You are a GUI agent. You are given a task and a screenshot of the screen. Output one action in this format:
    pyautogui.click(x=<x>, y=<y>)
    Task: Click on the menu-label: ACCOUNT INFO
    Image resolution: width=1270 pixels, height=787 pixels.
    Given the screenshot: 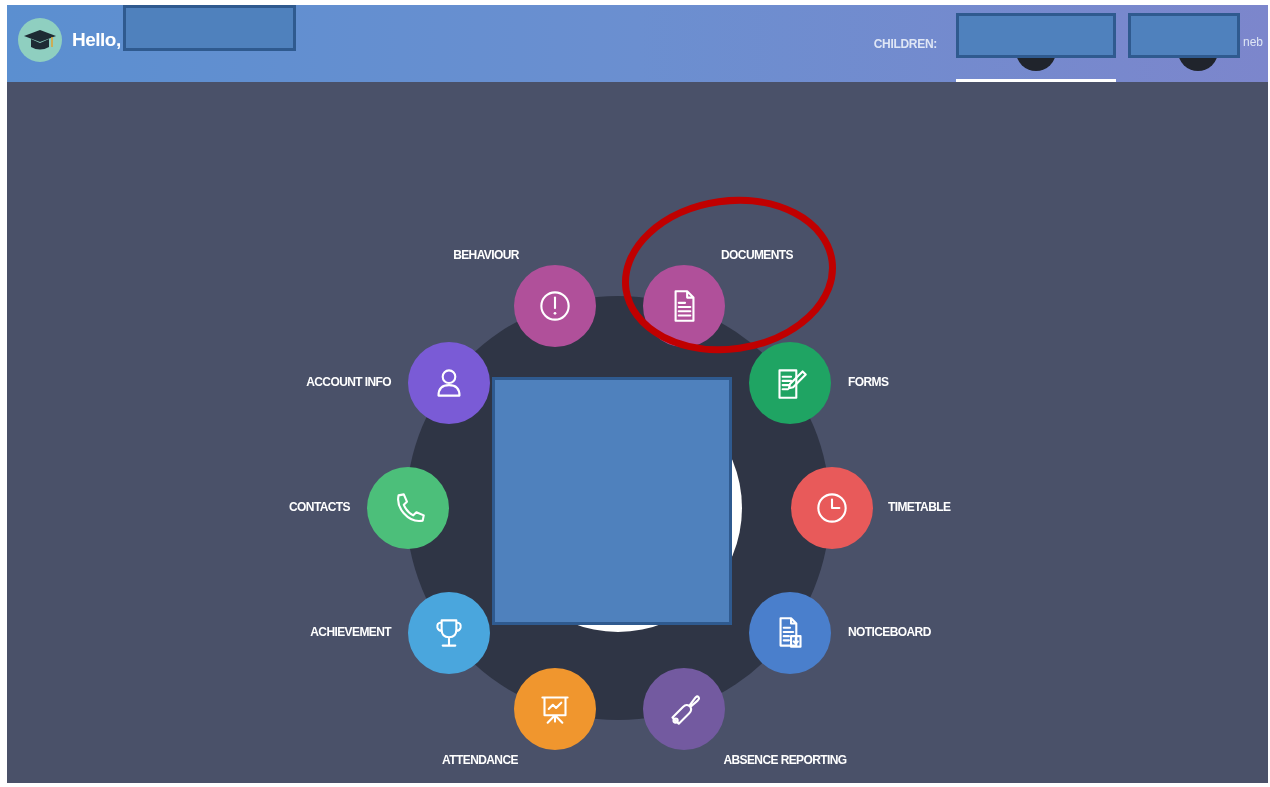 What is the action you would take?
    pyautogui.click(x=348, y=382)
    